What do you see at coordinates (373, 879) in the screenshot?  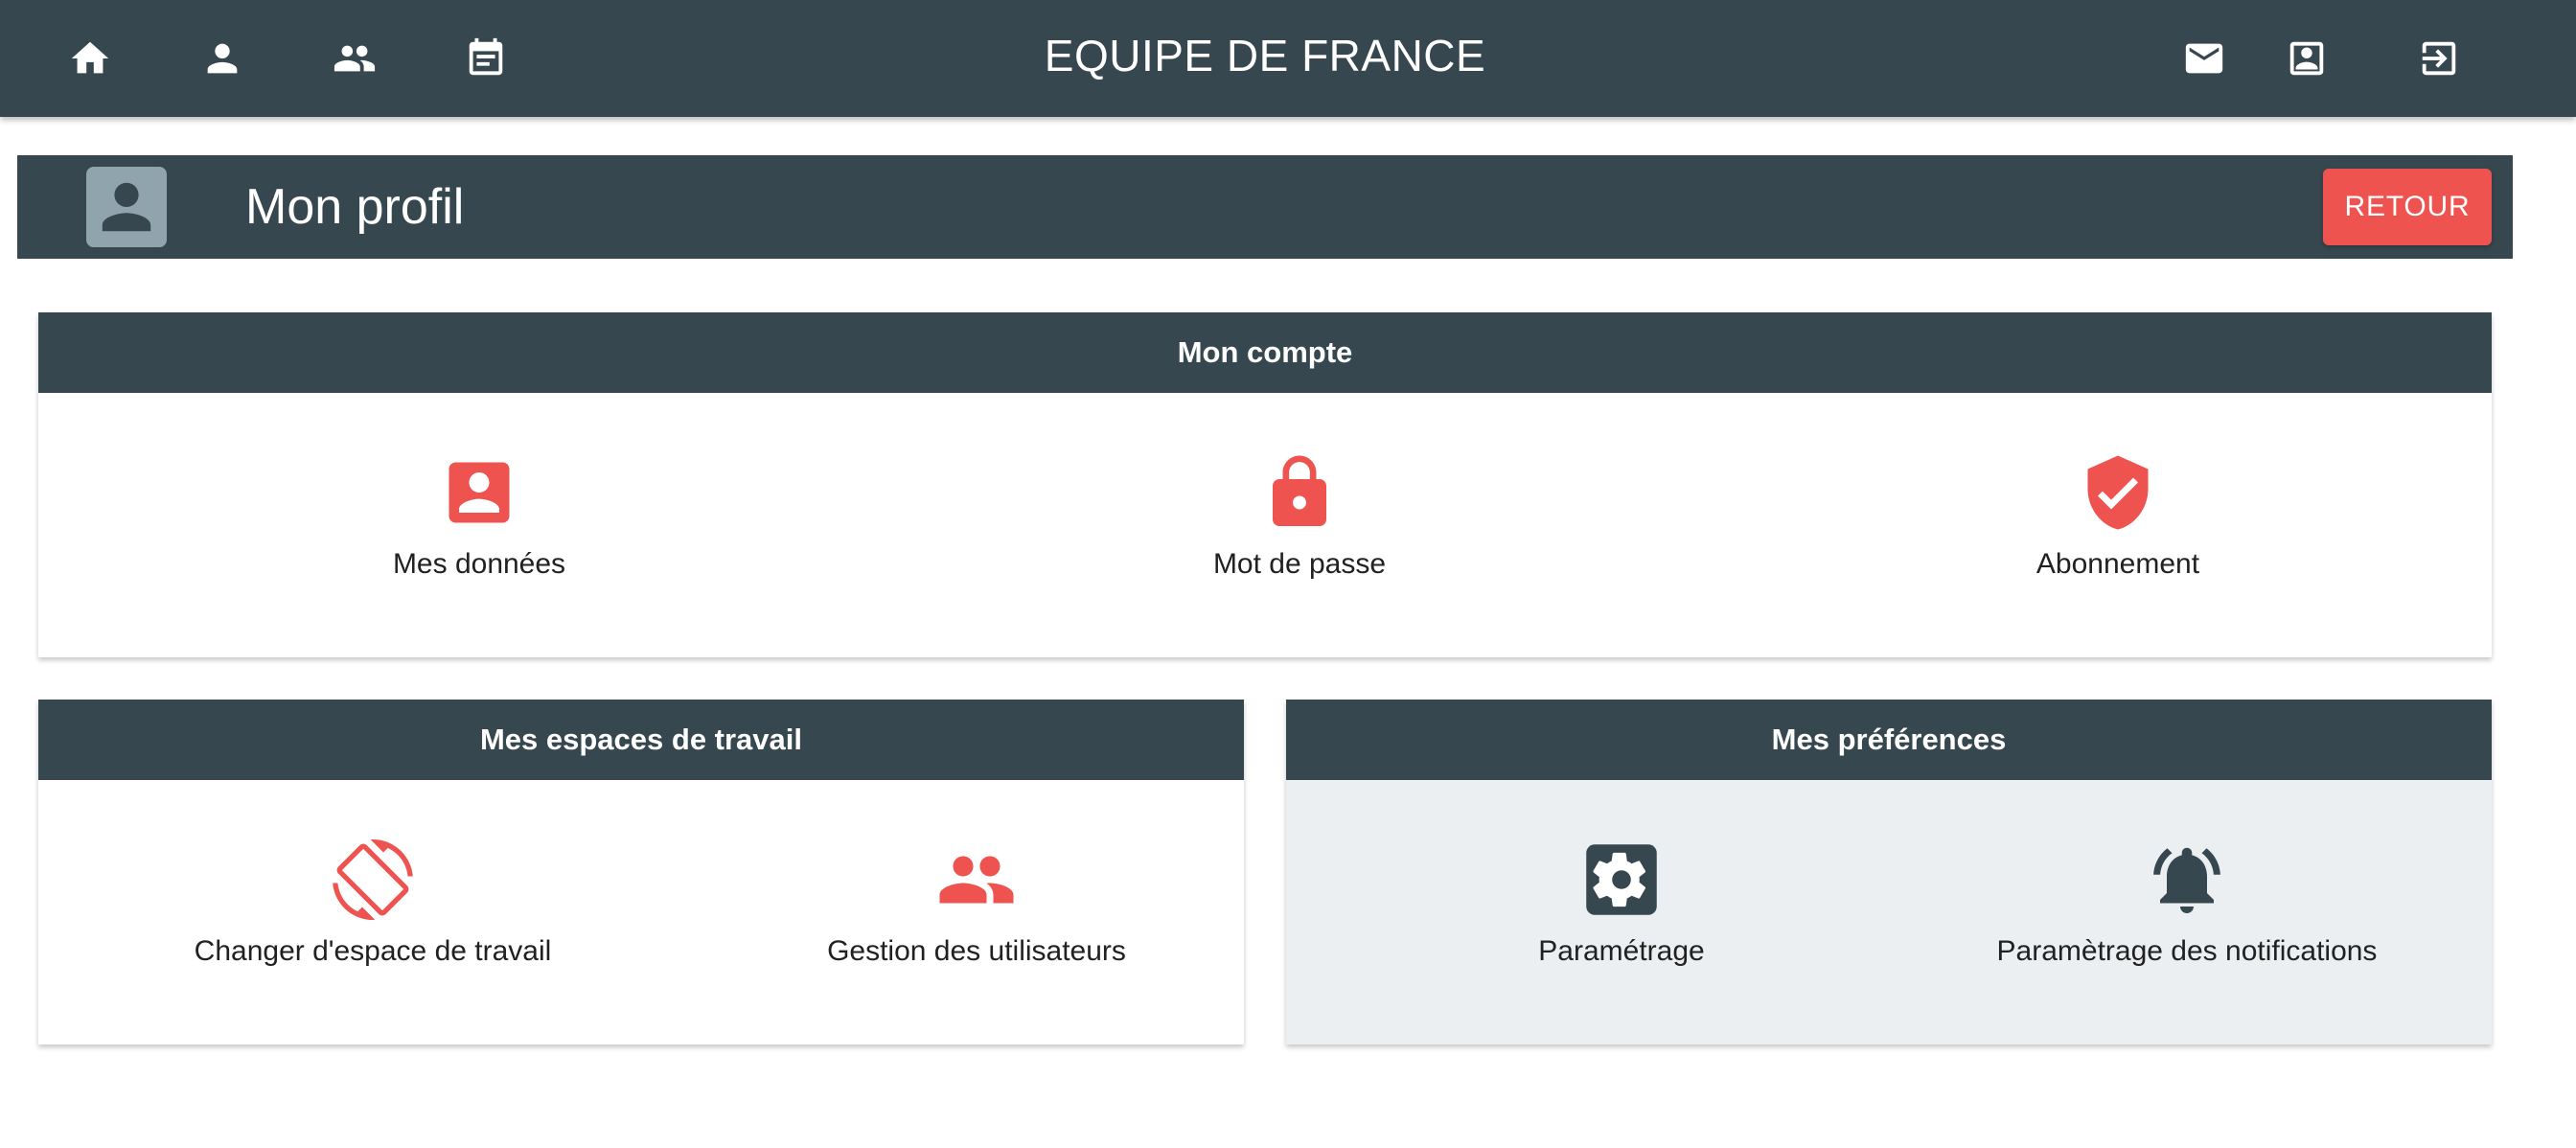 I see `rotate-icon` at bounding box center [373, 879].